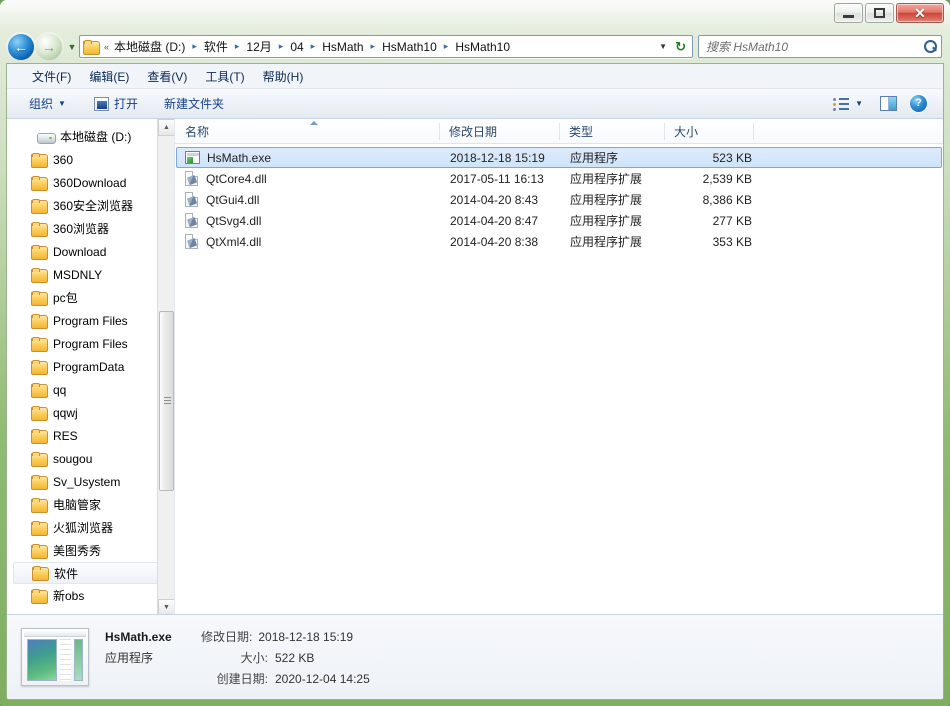 This screenshot has height=706, width=950. What do you see at coordinates (91, 573) in the screenshot?
I see `sidebar-item-software: 软件` at bounding box center [91, 573].